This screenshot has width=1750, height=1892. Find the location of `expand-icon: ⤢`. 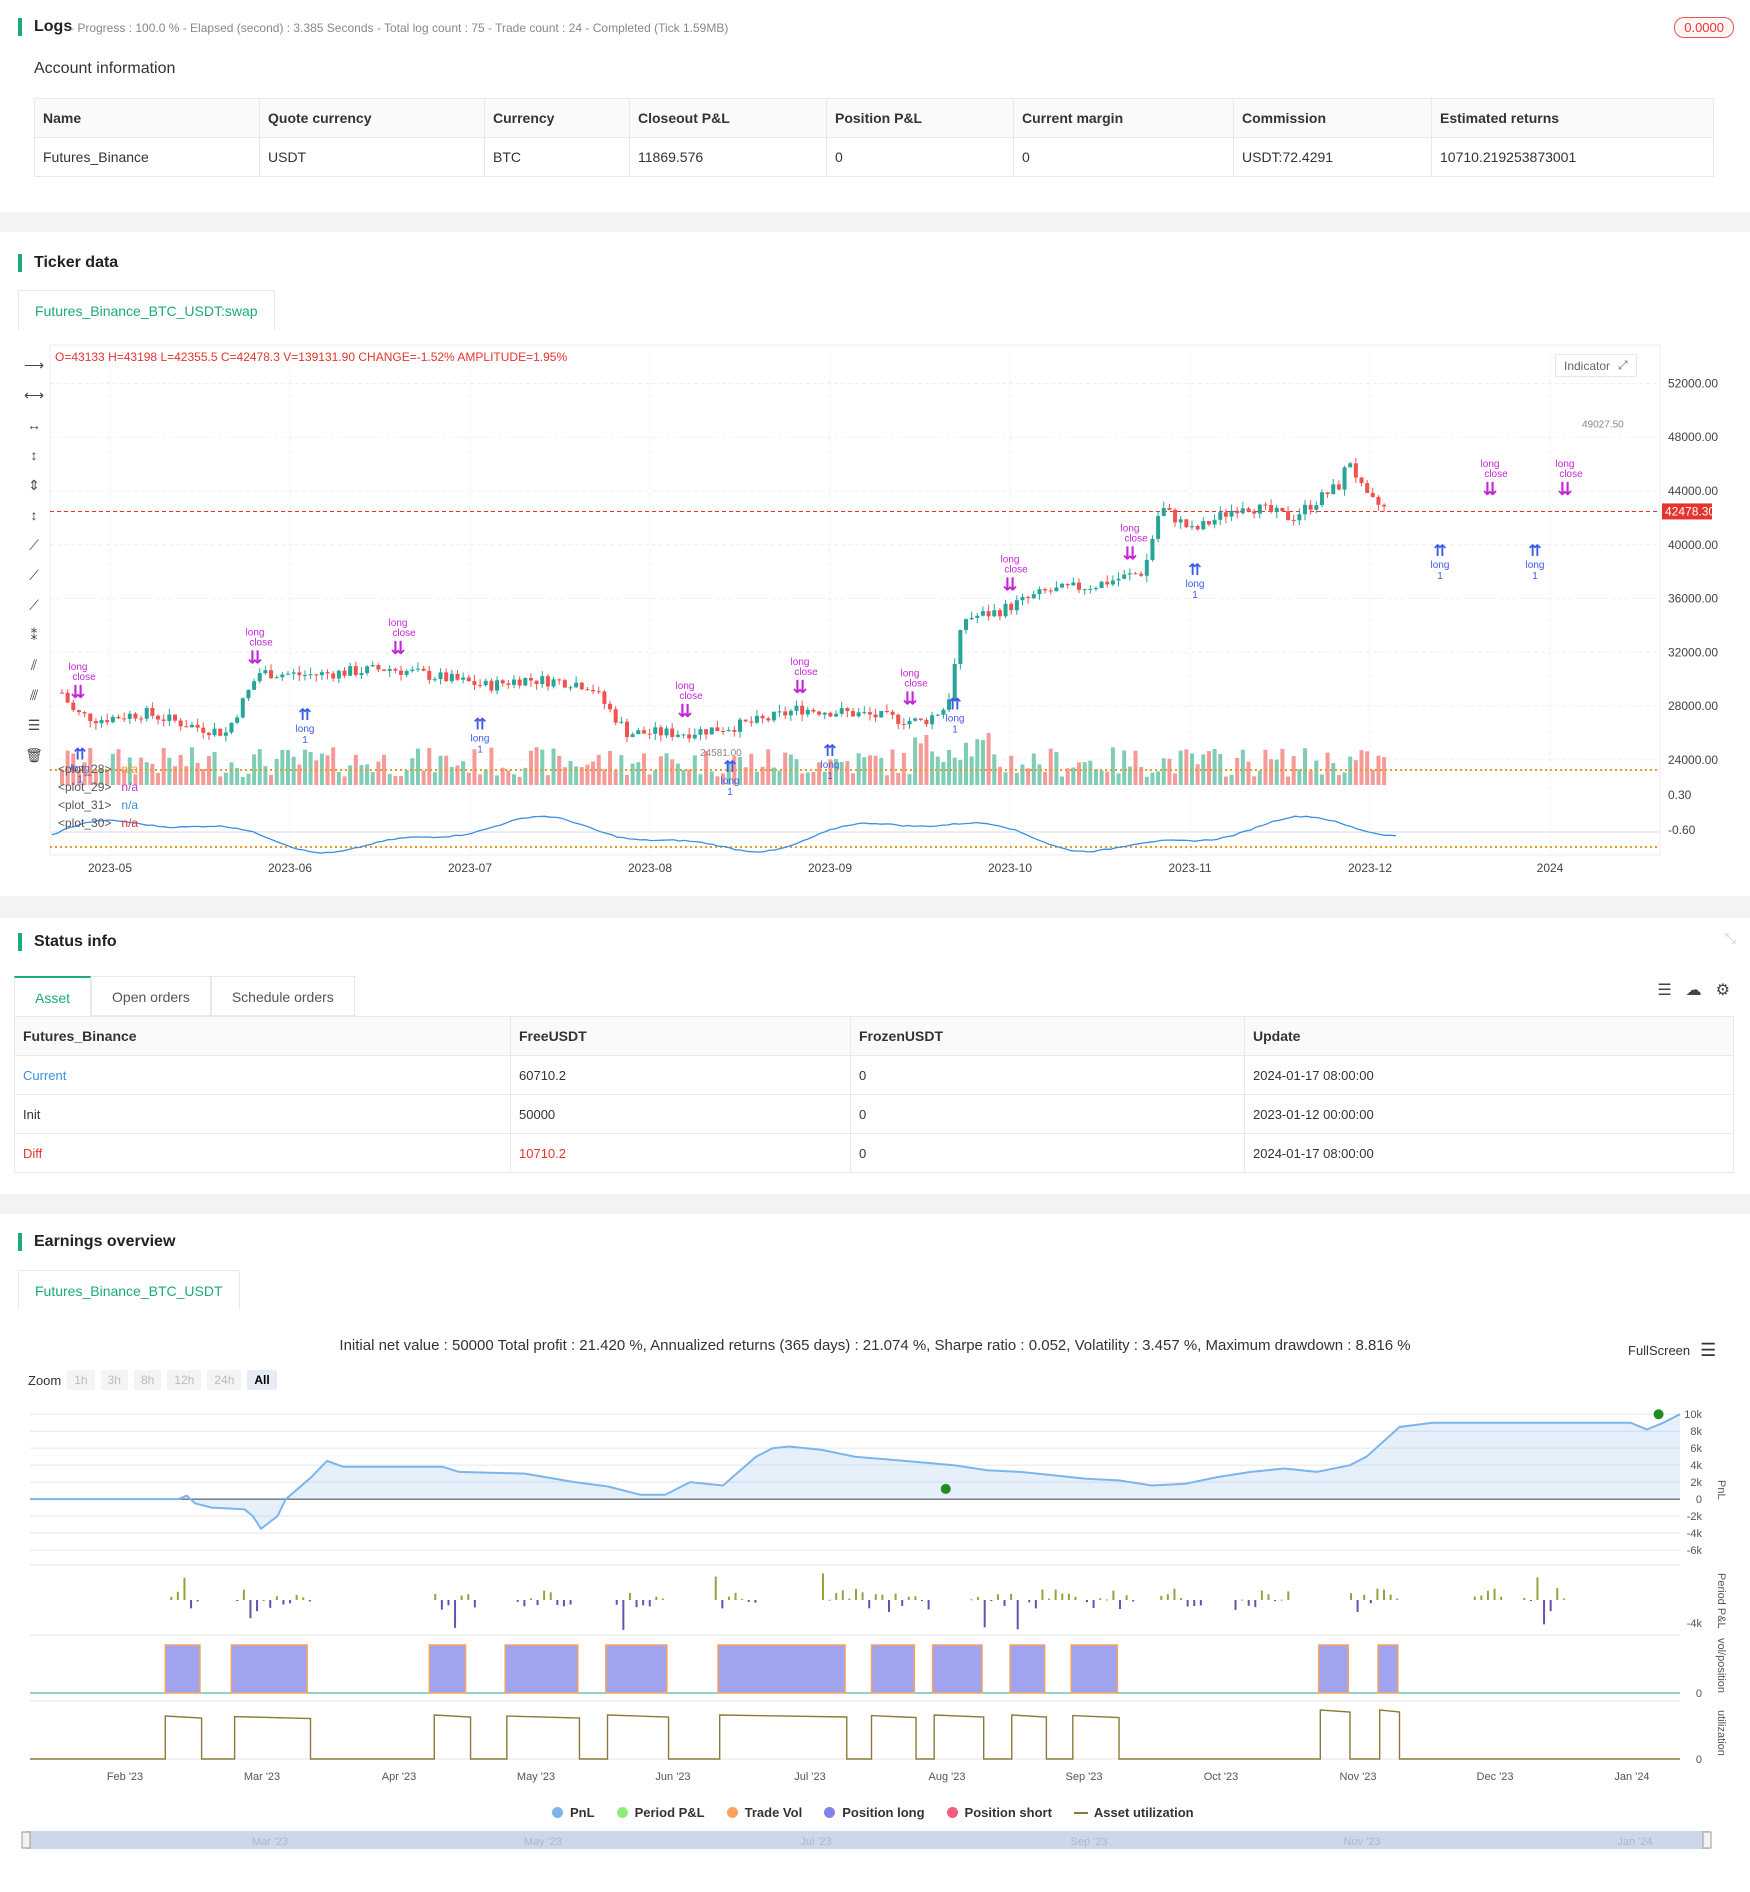

expand-icon: ⤢ is located at coordinates (1623, 365).